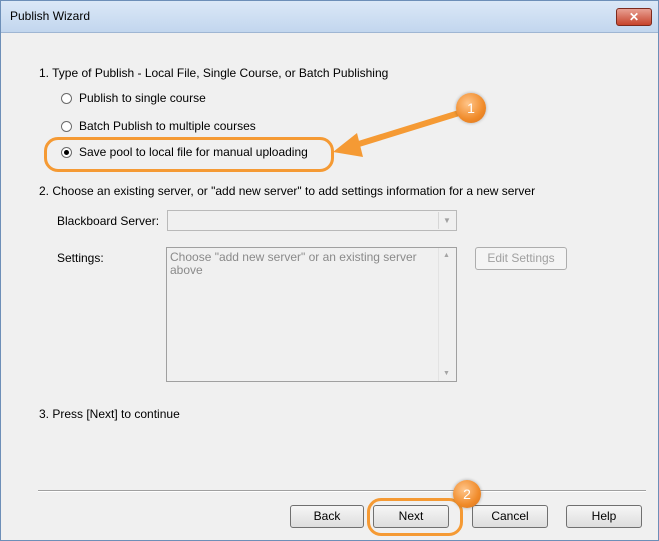  What do you see at coordinates (312, 220) in the screenshot?
I see `blackboard-server-select: ▼` at bounding box center [312, 220].